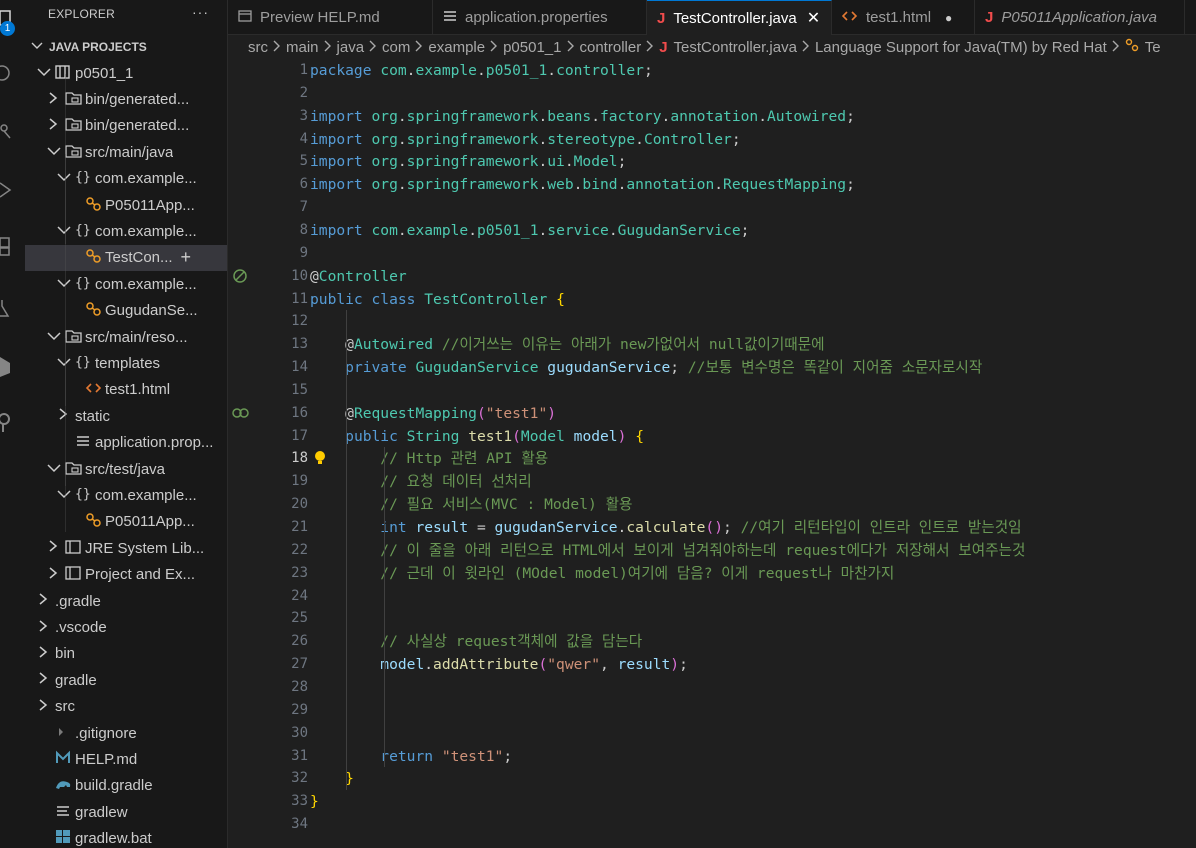 The width and height of the screenshot is (1196, 848). I want to click on tree-item: HELP.md, so click(126, 759).